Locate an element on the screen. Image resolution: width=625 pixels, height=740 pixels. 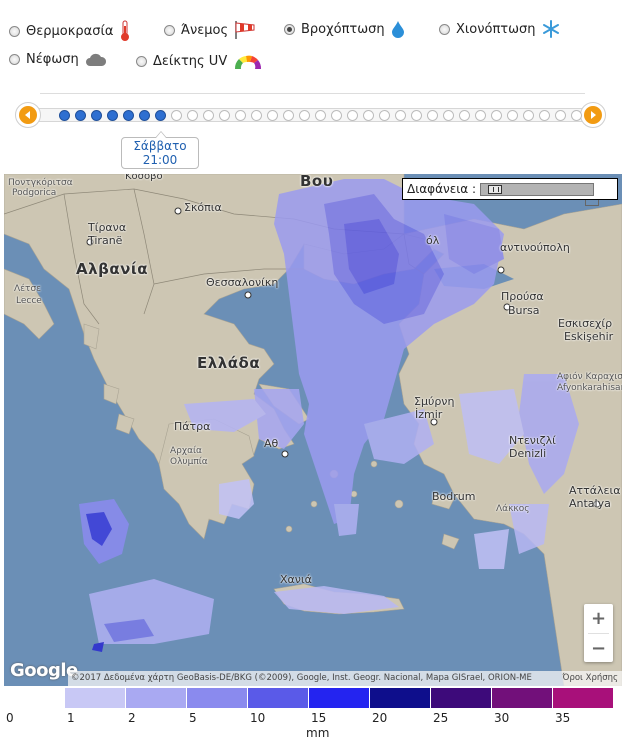
legend-label: 15 is located at coordinates (319, 718).